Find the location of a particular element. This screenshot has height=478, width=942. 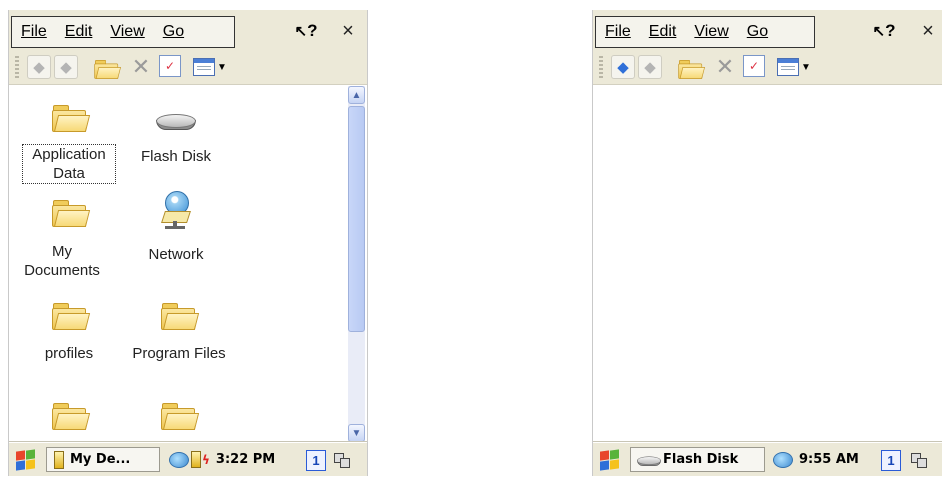

system-tray: ϟ 3:22 PM is located at coordinates (222, 459).